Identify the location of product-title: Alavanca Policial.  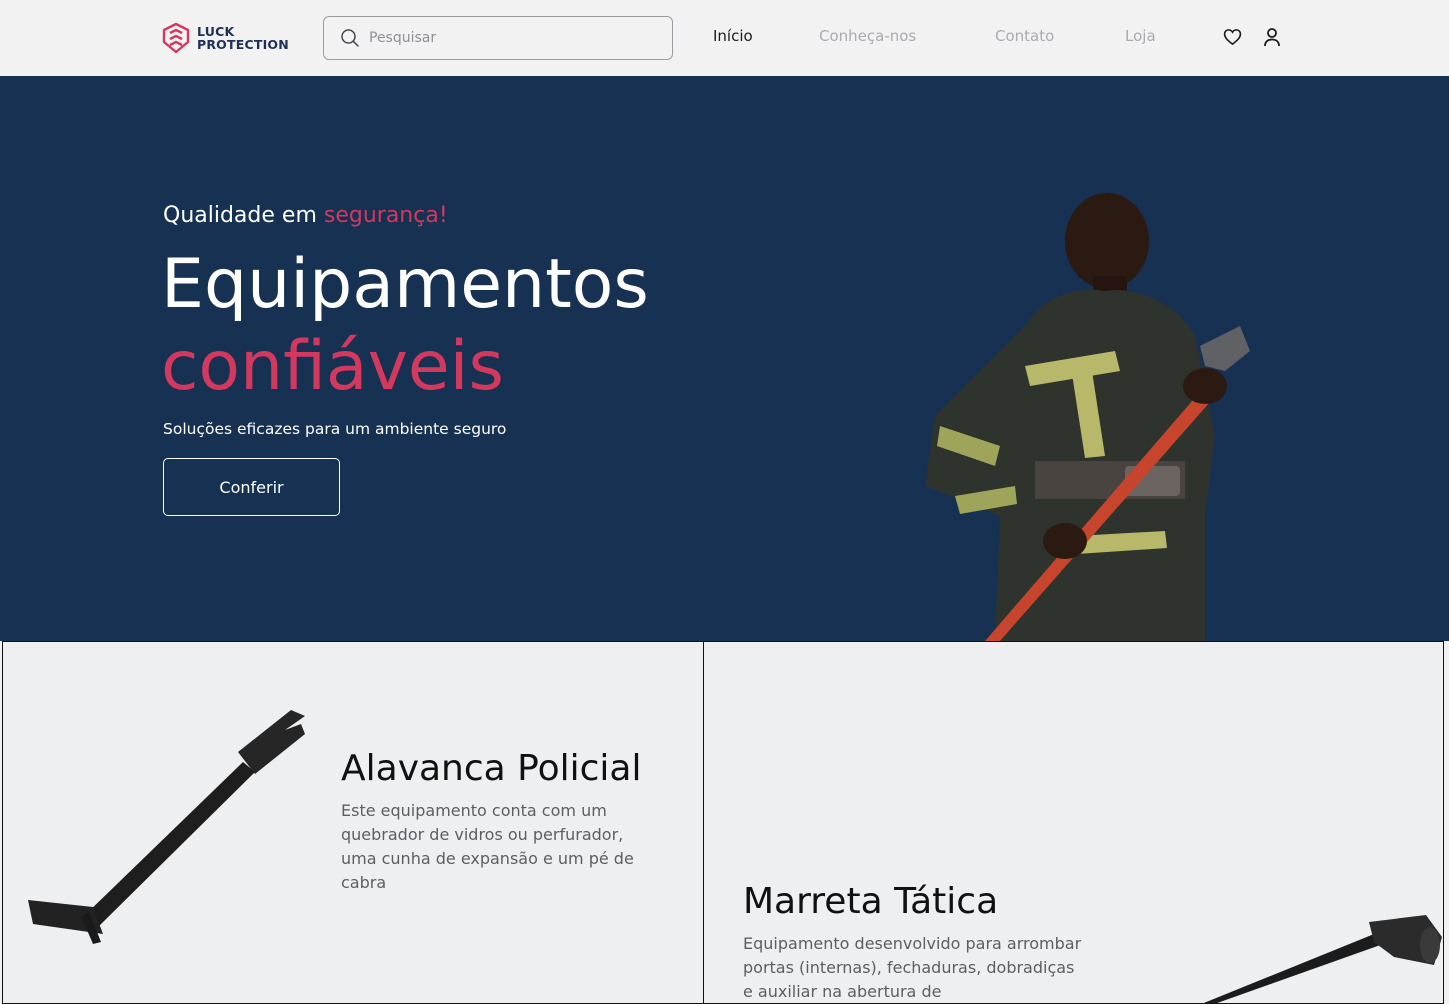
(491, 768).